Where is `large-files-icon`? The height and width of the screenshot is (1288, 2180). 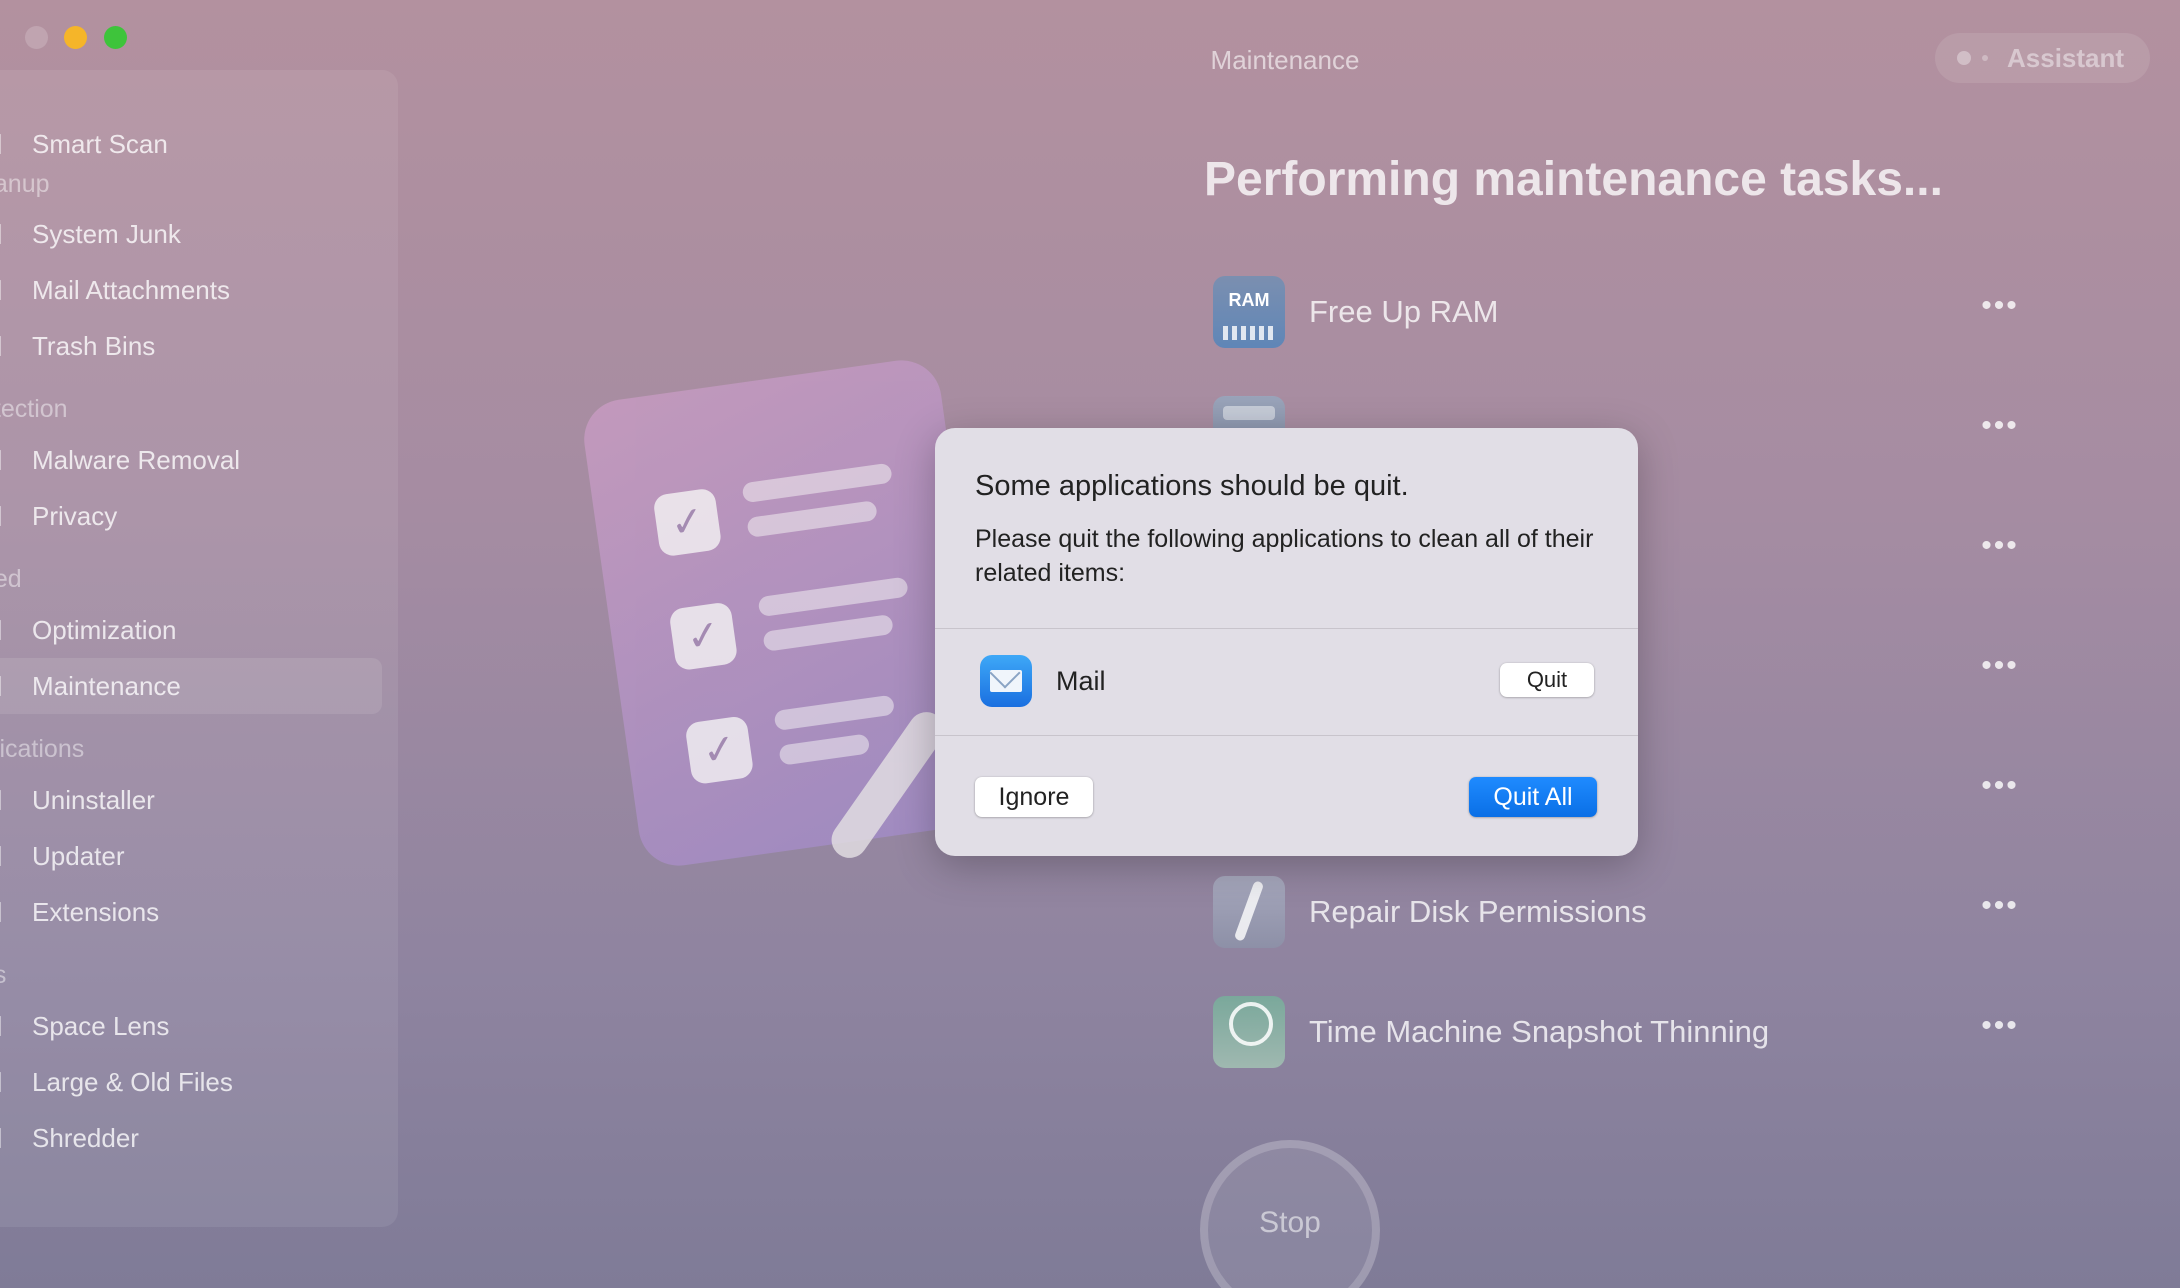
large-files-icon is located at coordinates (7, 1082).